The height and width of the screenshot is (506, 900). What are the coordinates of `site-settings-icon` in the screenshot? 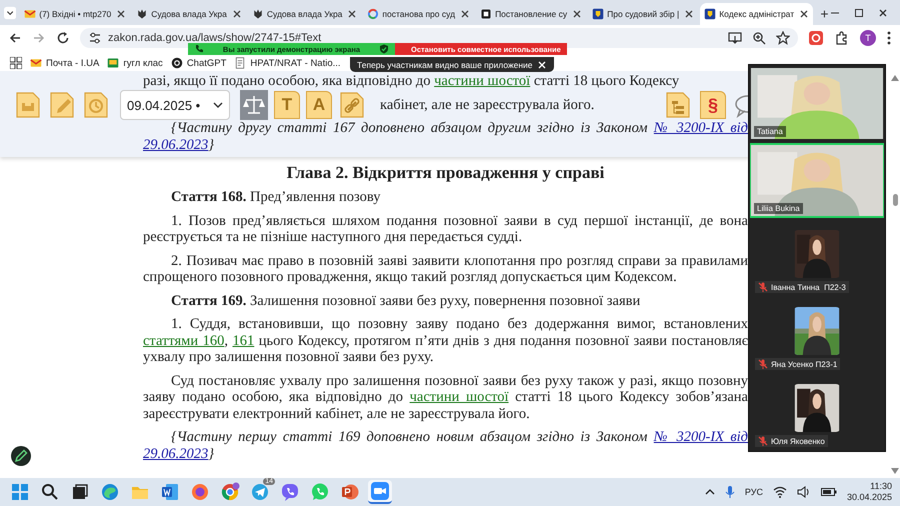 It's located at (95, 38).